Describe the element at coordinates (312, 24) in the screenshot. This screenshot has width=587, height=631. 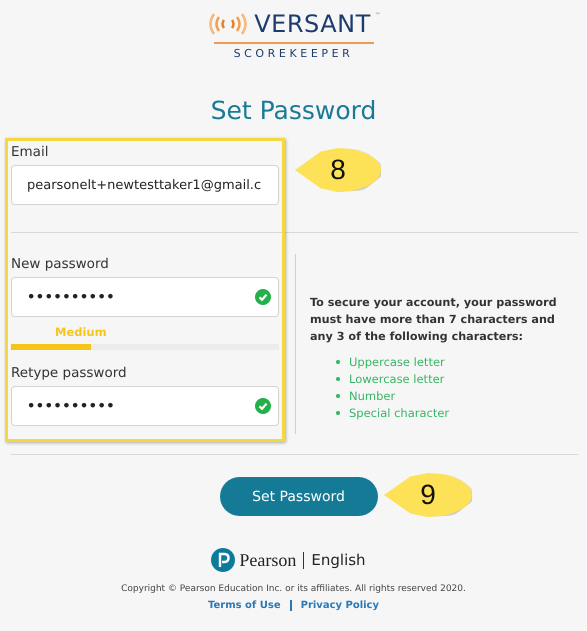
I see `logo-wordmark: VERSANT` at that location.